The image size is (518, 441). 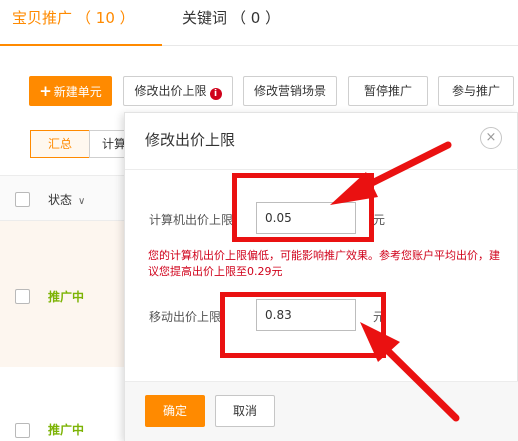 What do you see at coordinates (197, 220) in the screenshot?
I see `pc-bid-limit-label: 计算机出价上限：` at bounding box center [197, 220].